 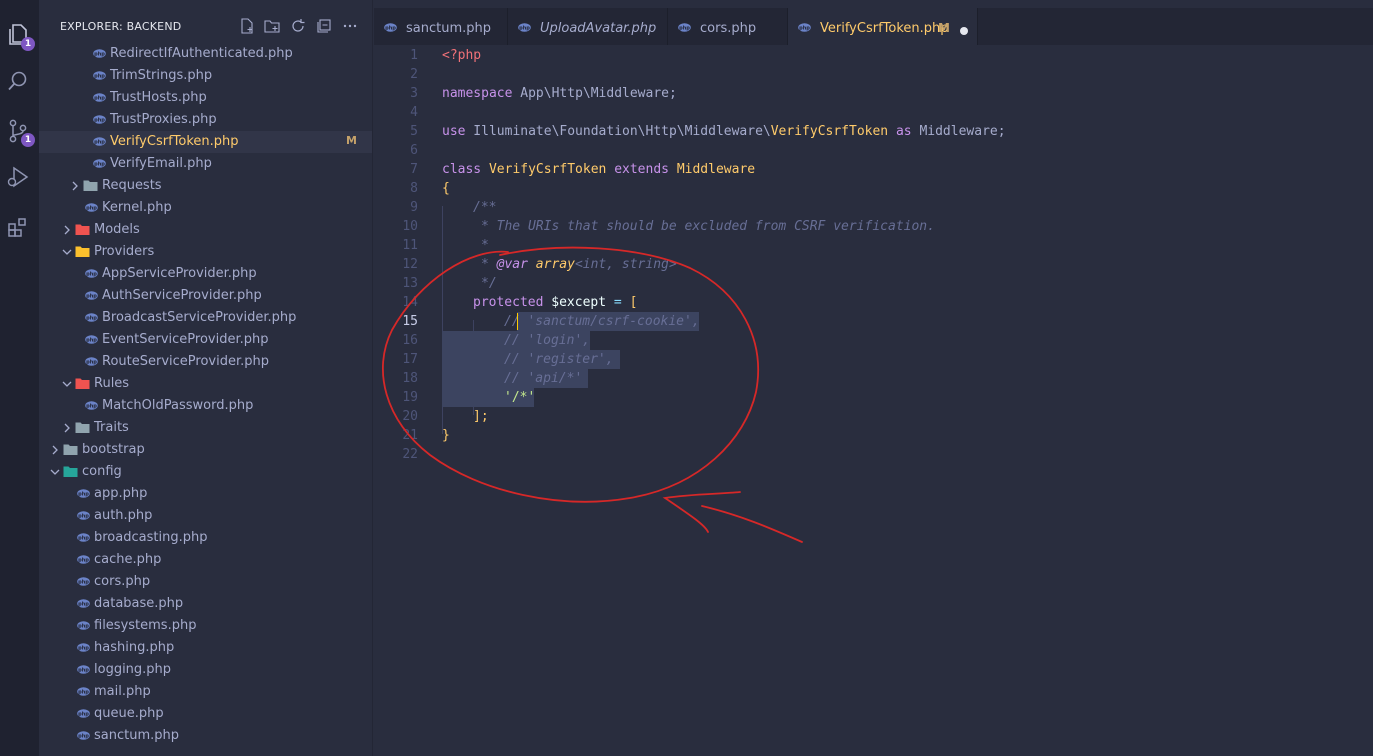 I want to click on source-control-icon: 1, so click(x=19, y=131).